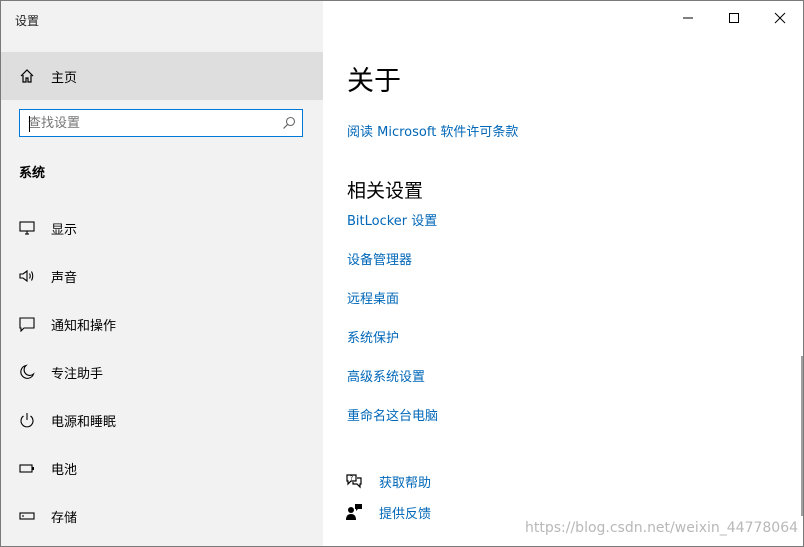 This screenshot has width=804, height=547. I want to click on display-icon, so click(27, 228).